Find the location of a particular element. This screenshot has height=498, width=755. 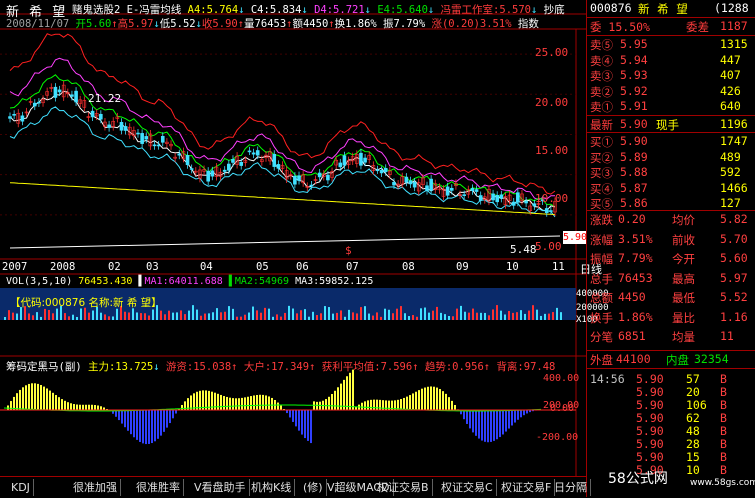

stat-row: 涨幅3.51%前收5.70 is located at coordinates (669, 239).